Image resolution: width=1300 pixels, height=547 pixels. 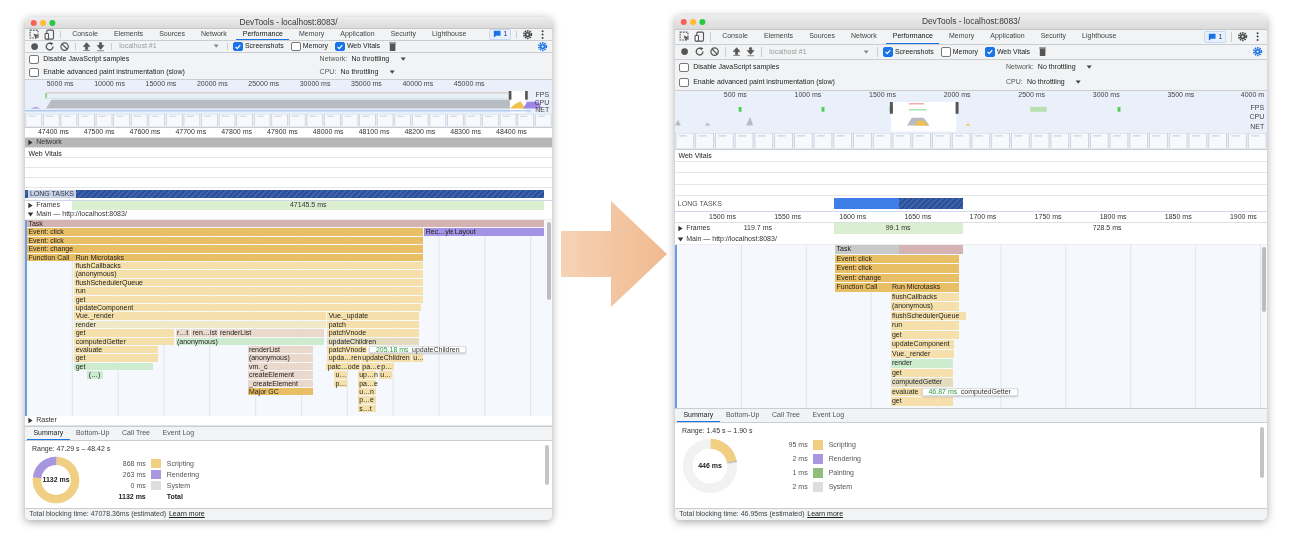 What do you see at coordinates (685, 52) in the screenshot?
I see `record-icon` at bounding box center [685, 52].